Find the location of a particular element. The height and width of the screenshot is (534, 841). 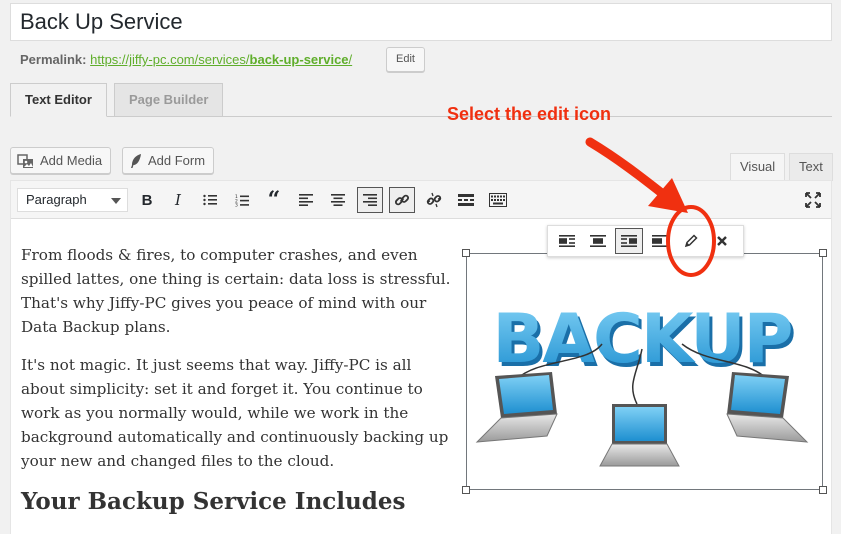

bullet-list-icon is located at coordinates (210, 200).